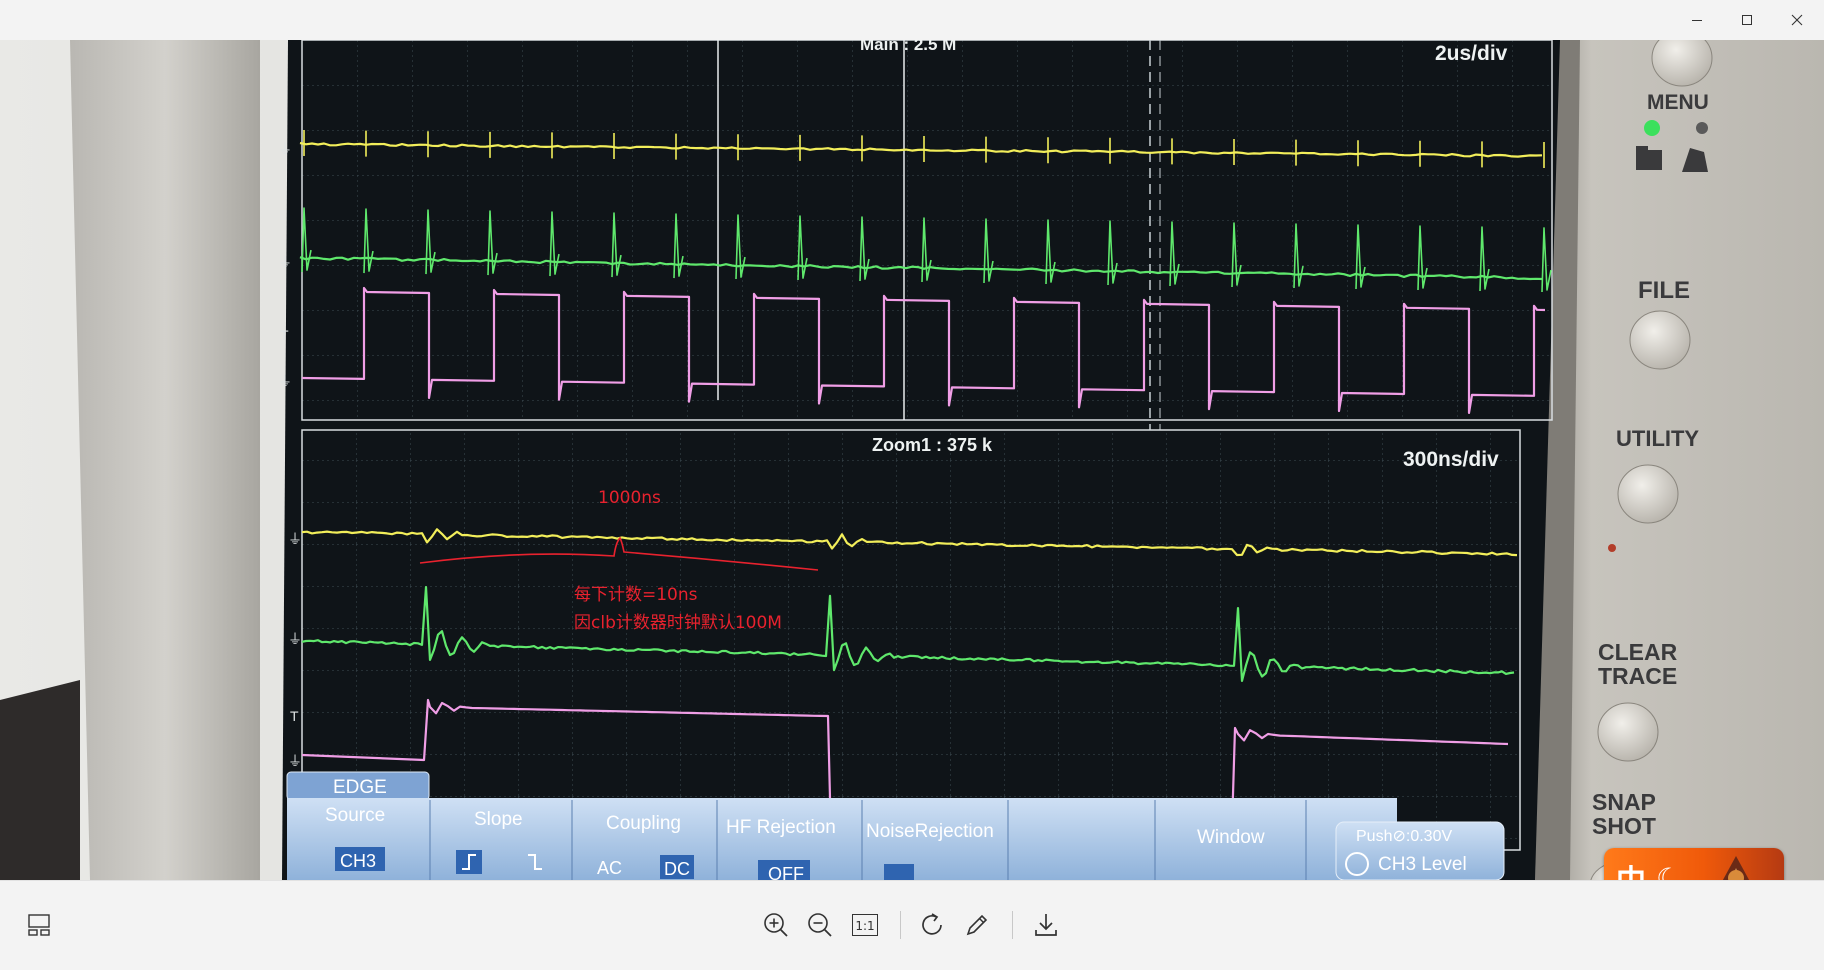 This screenshot has height=970, width=1824. Describe the element at coordinates (1404, 836) in the screenshot. I see `level-push: Push⊘:0.30V` at that location.